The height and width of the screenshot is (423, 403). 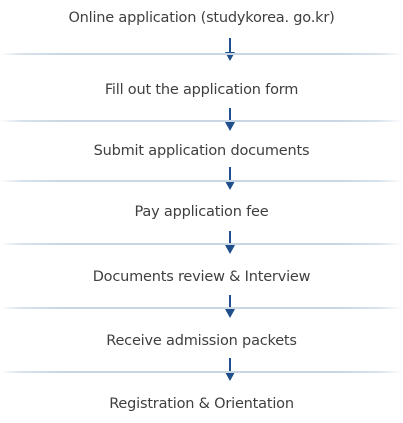 I want to click on step-5-label: Documents review & Interview, so click(x=201, y=277).